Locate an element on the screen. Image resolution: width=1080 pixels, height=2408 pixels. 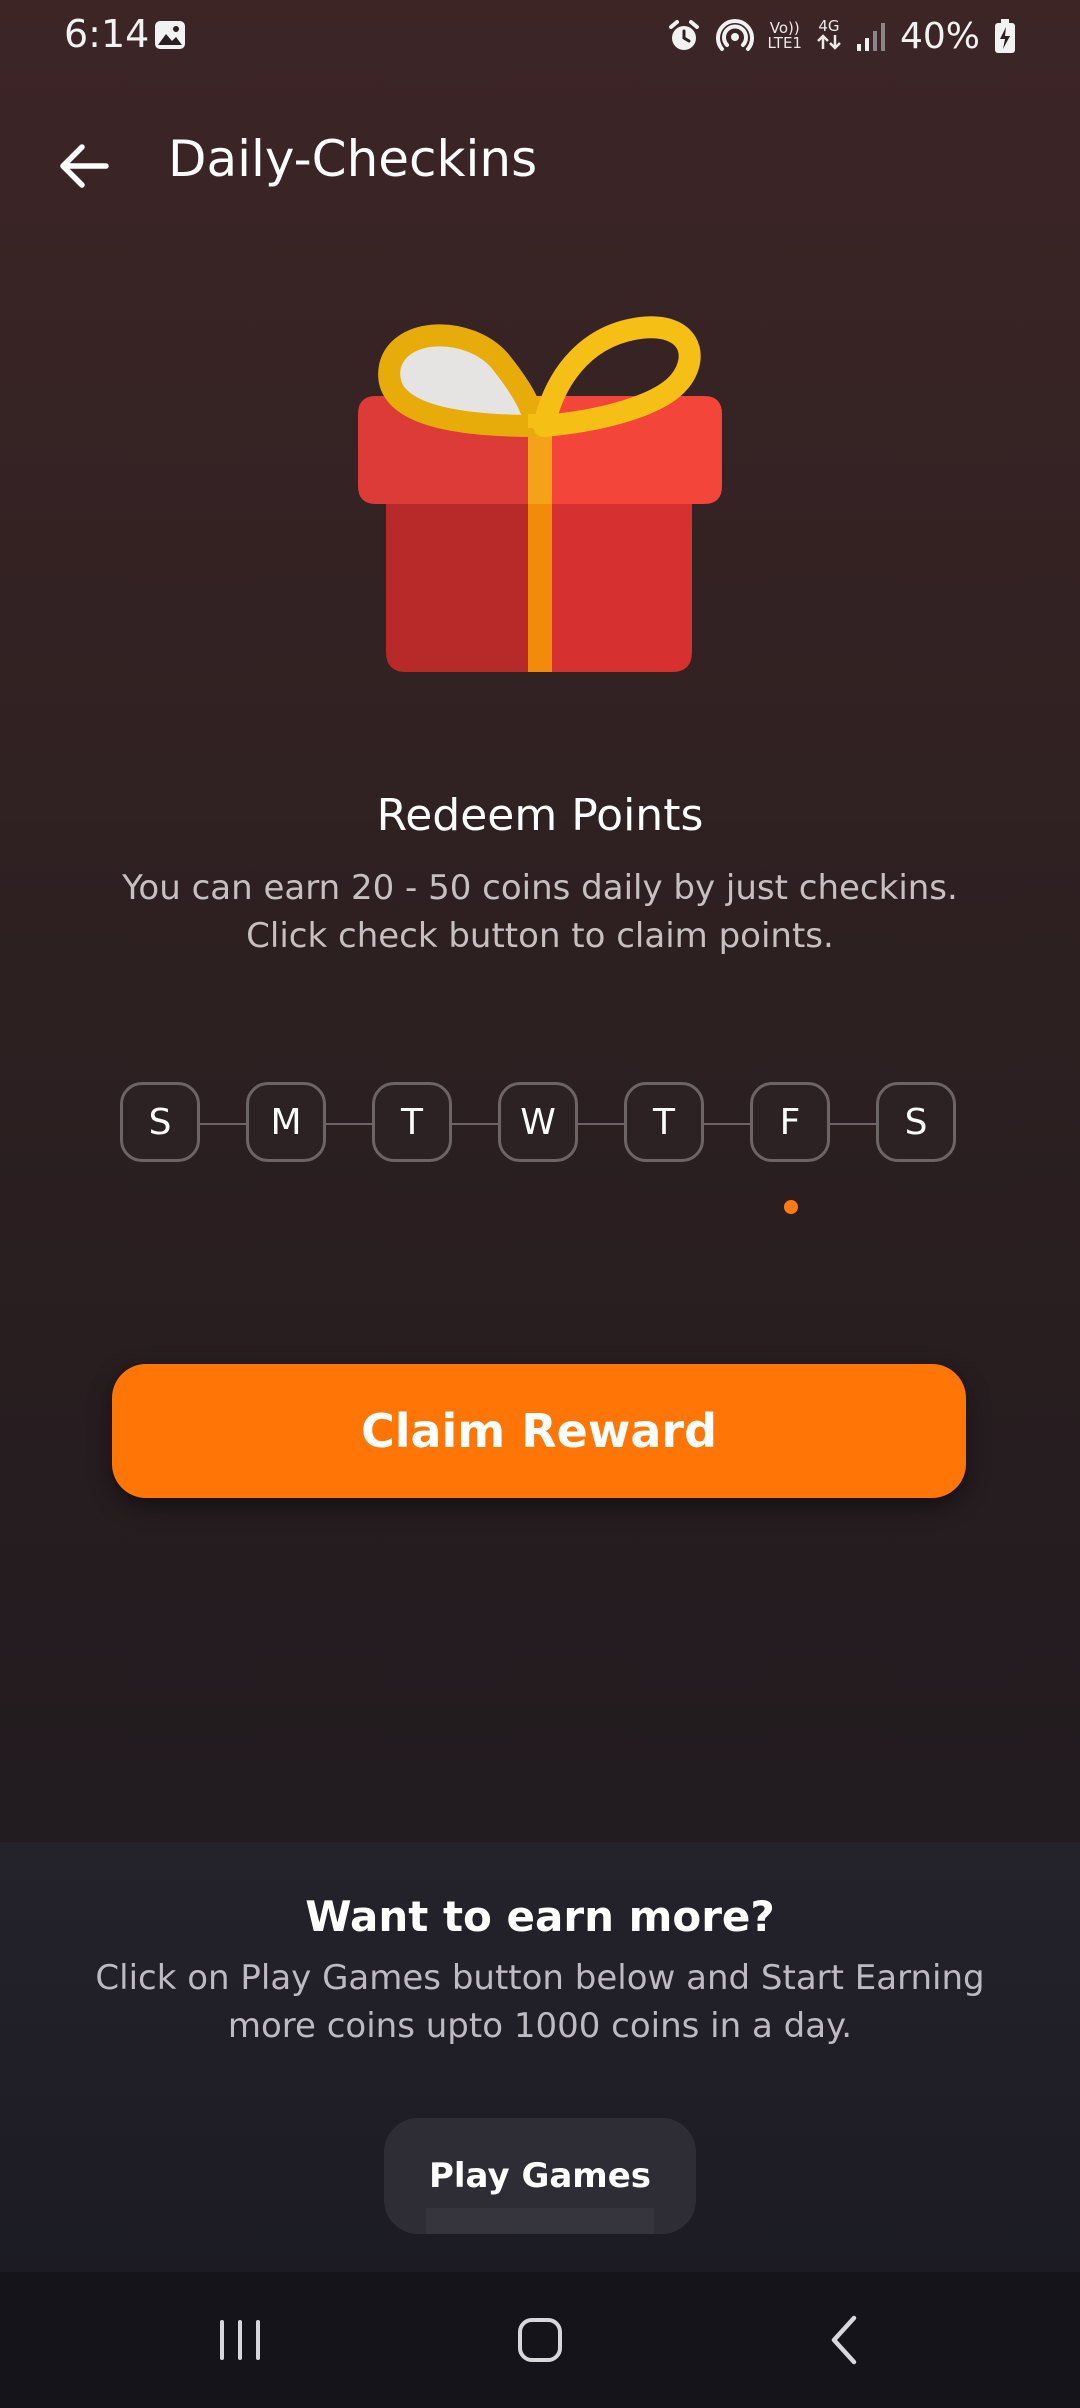
signal-icon is located at coordinates (870, 37).